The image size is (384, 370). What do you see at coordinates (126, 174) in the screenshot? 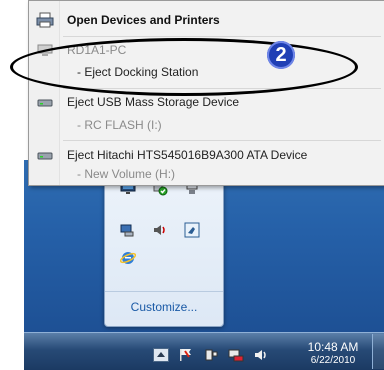
I see `volume-label: - New Volume (H:)` at bounding box center [126, 174].